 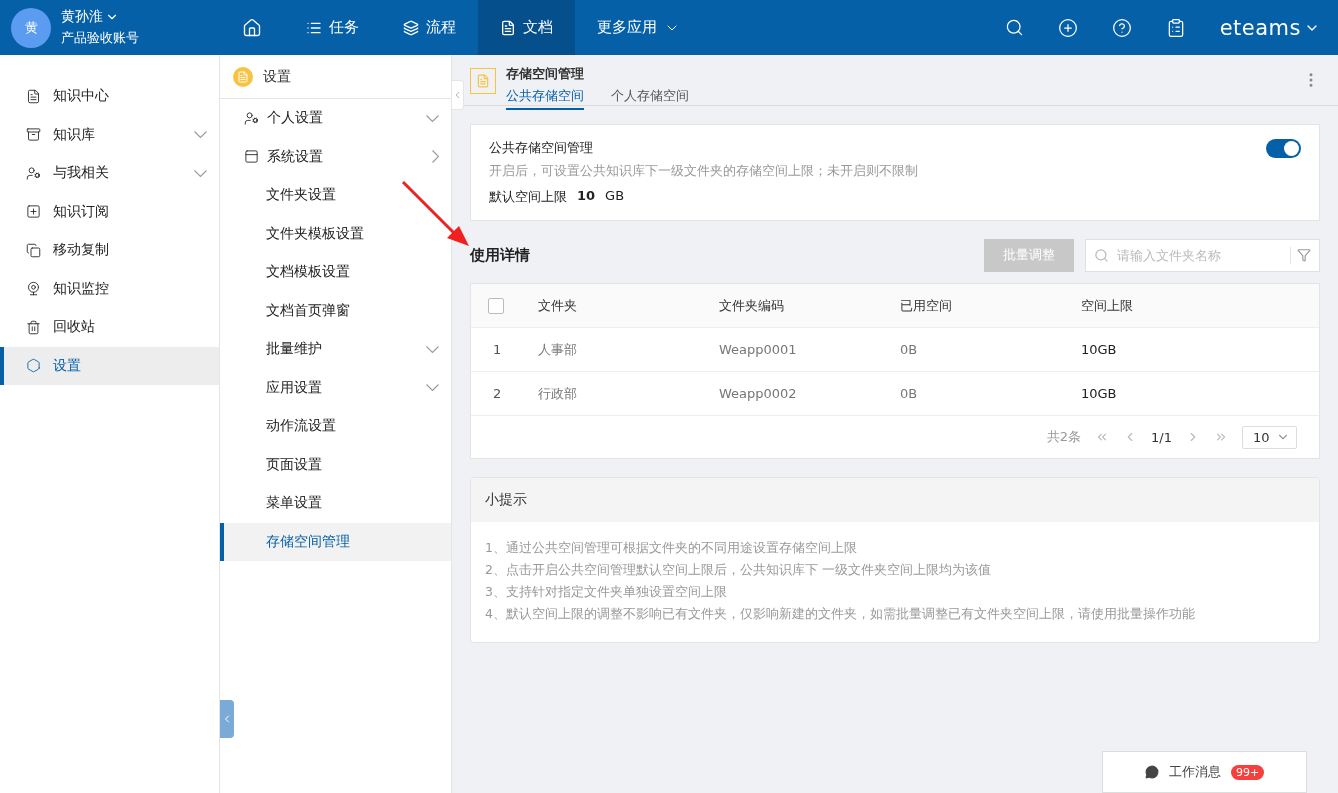 What do you see at coordinates (277, 76) in the screenshot?
I see `menu-title: 设置` at bounding box center [277, 76].